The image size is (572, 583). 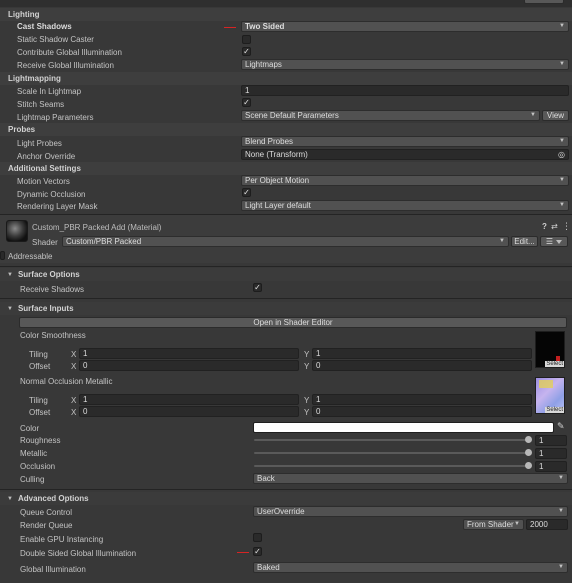 What do you see at coordinates (528, 465) in the screenshot?
I see `occlusion-slider-thumb` at bounding box center [528, 465].